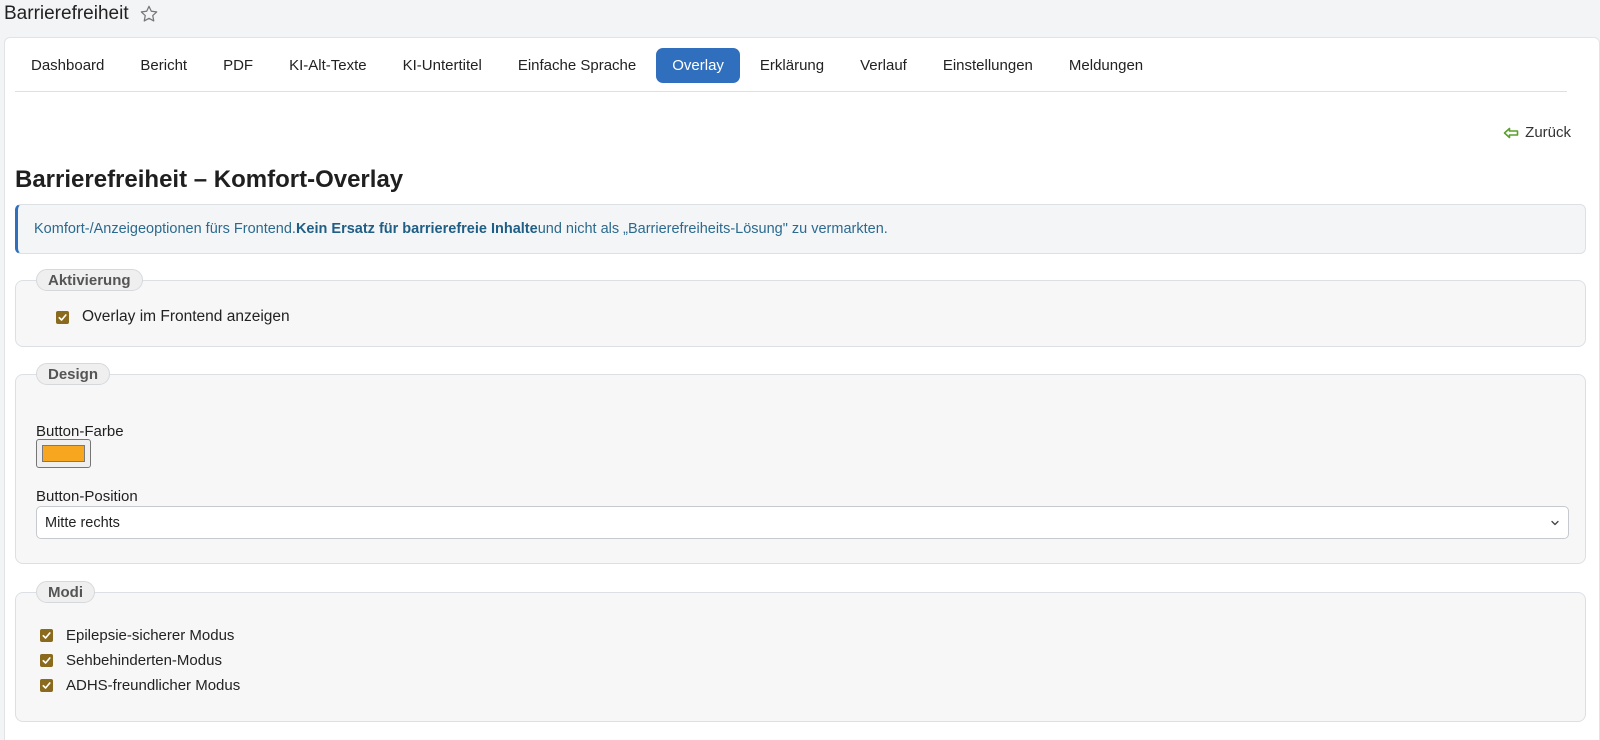  Describe the element at coordinates (67, 65) in the screenshot. I see `tab-dashboard: Dashboard` at that location.